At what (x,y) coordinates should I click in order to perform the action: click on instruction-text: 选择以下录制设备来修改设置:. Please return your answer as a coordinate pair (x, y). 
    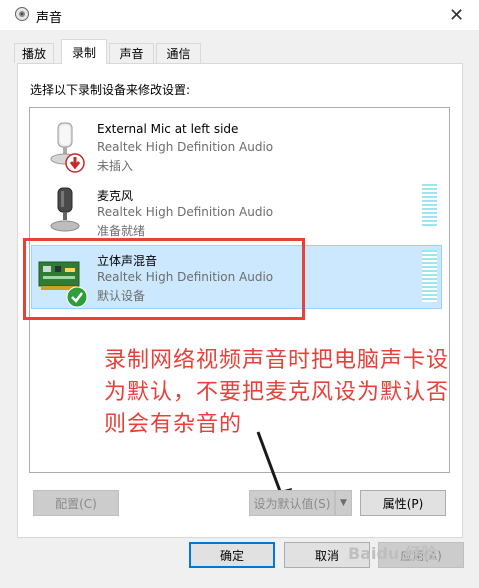
    Looking at the image, I should click on (110, 90).